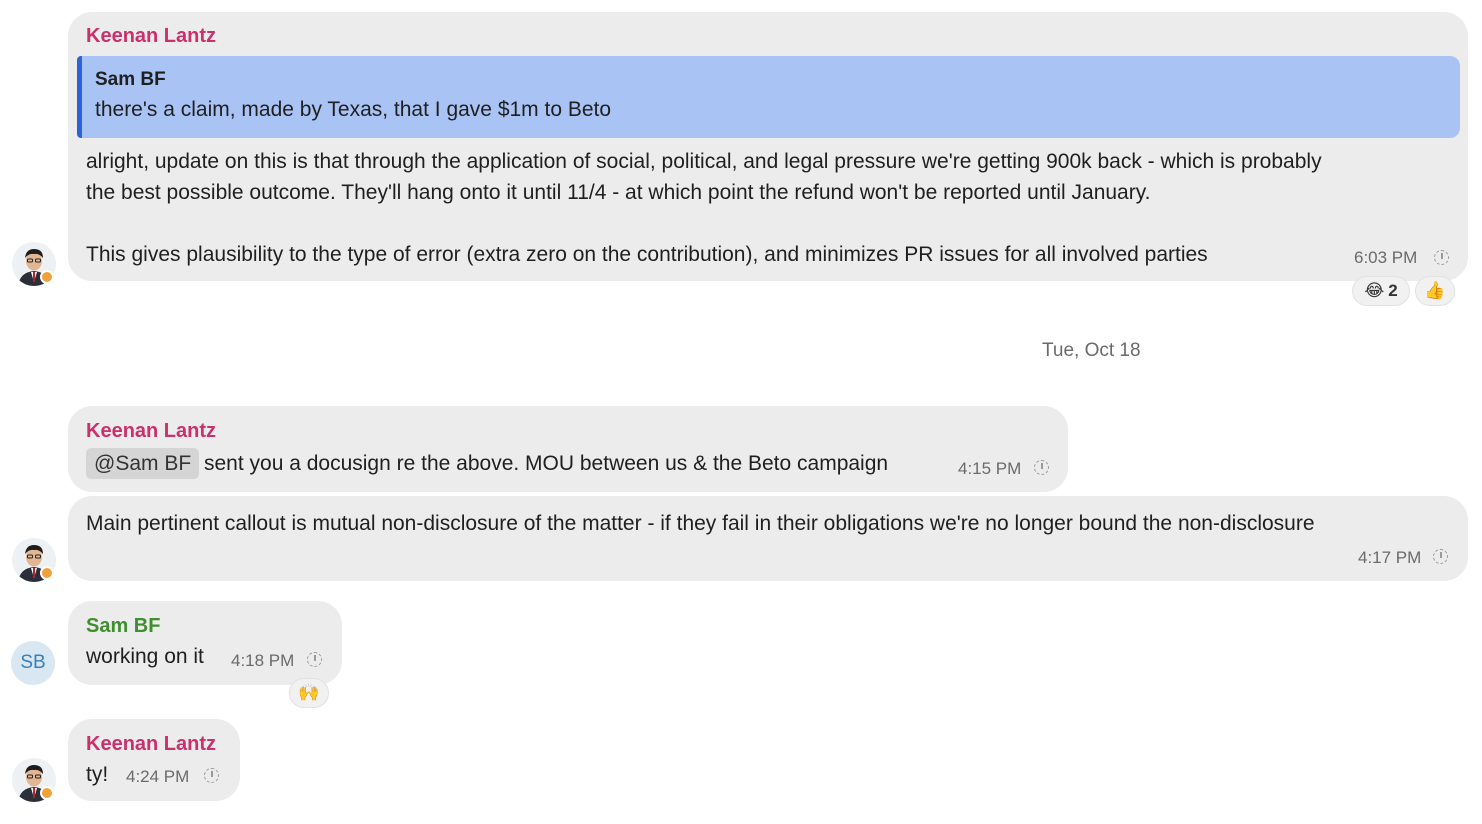 This screenshot has height=824, width=1482. I want to click on reaction-laugh: 😂 2, so click(1381, 291).